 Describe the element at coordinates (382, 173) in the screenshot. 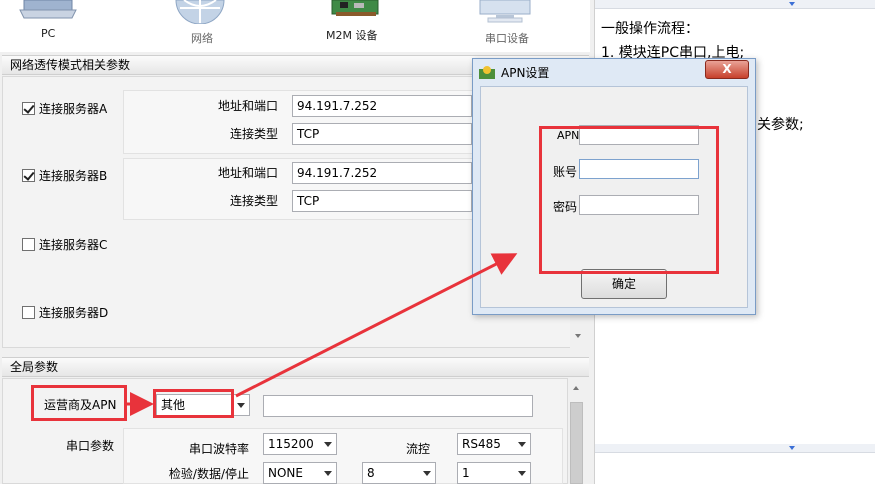

I see `server-b-address-input: 94.191.7.252` at that location.